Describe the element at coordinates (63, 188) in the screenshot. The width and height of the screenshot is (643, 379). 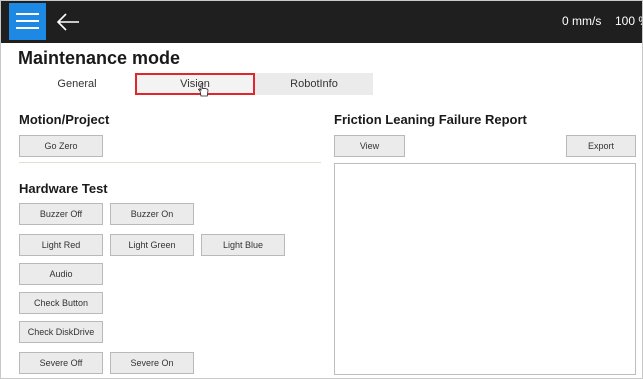
I see `hardware-test-heading: Hardware Test` at that location.